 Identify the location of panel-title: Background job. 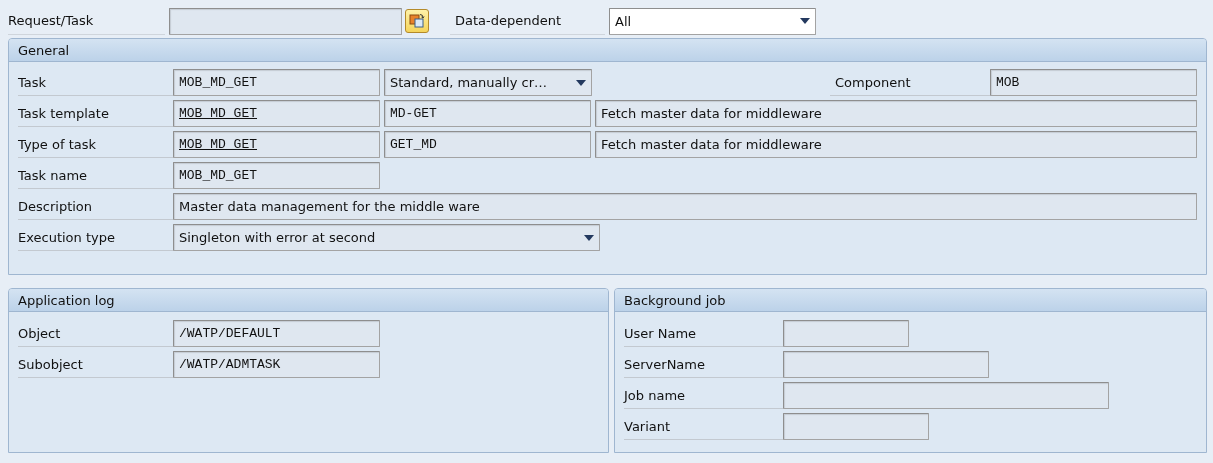
(675, 300).